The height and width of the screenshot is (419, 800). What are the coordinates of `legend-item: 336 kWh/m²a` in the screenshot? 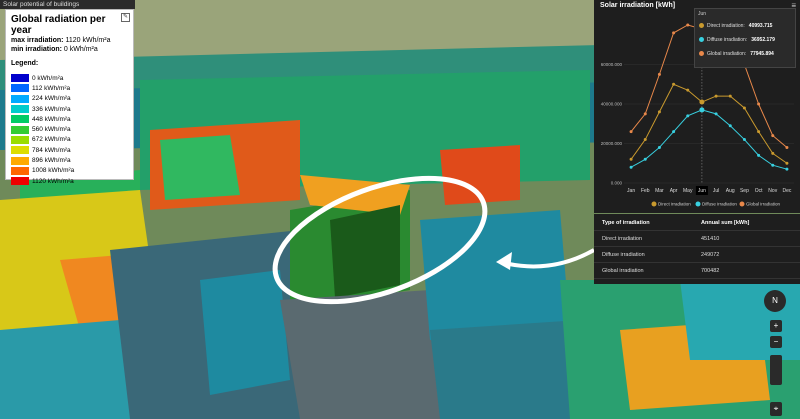 It's located at (69, 109).